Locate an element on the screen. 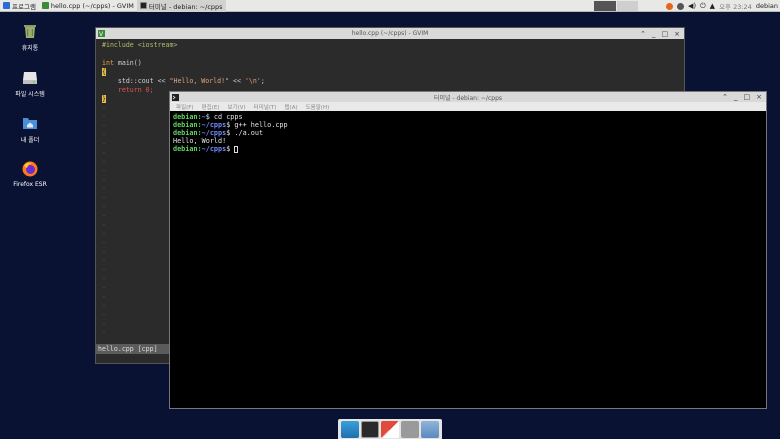 Image resolution: width=780 pixels, height=439 pixels. gvim-title: hello.cpp (~/cpps) - GVIM is located at coordinates (390, 33).